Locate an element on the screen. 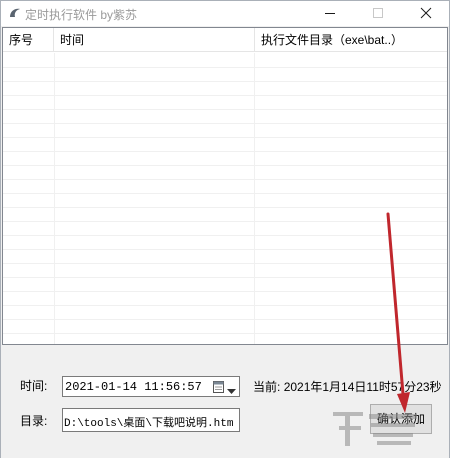 The height and width of the screenshot is (459, 450). current-time-readout: 当前: 2021年1月14日11时57分23秒 is located at coordinates (347, 386).